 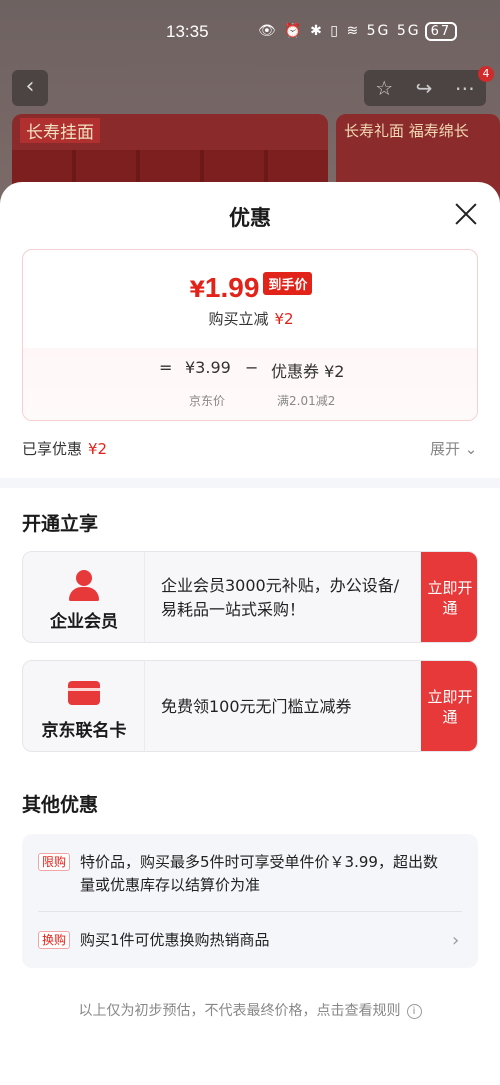 I want to click on credit-card-icon, so click(x=84, y=693).